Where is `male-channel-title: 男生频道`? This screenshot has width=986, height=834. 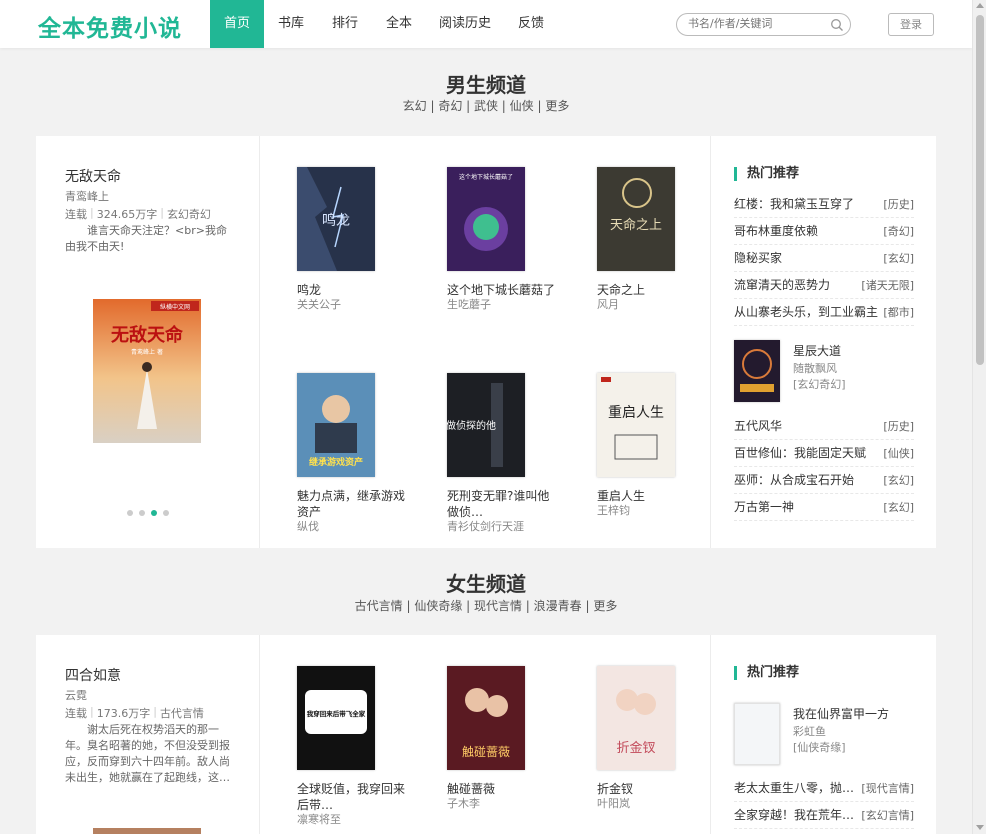
male-channel-title: 男生频道 is located at coordinates (486, 83).